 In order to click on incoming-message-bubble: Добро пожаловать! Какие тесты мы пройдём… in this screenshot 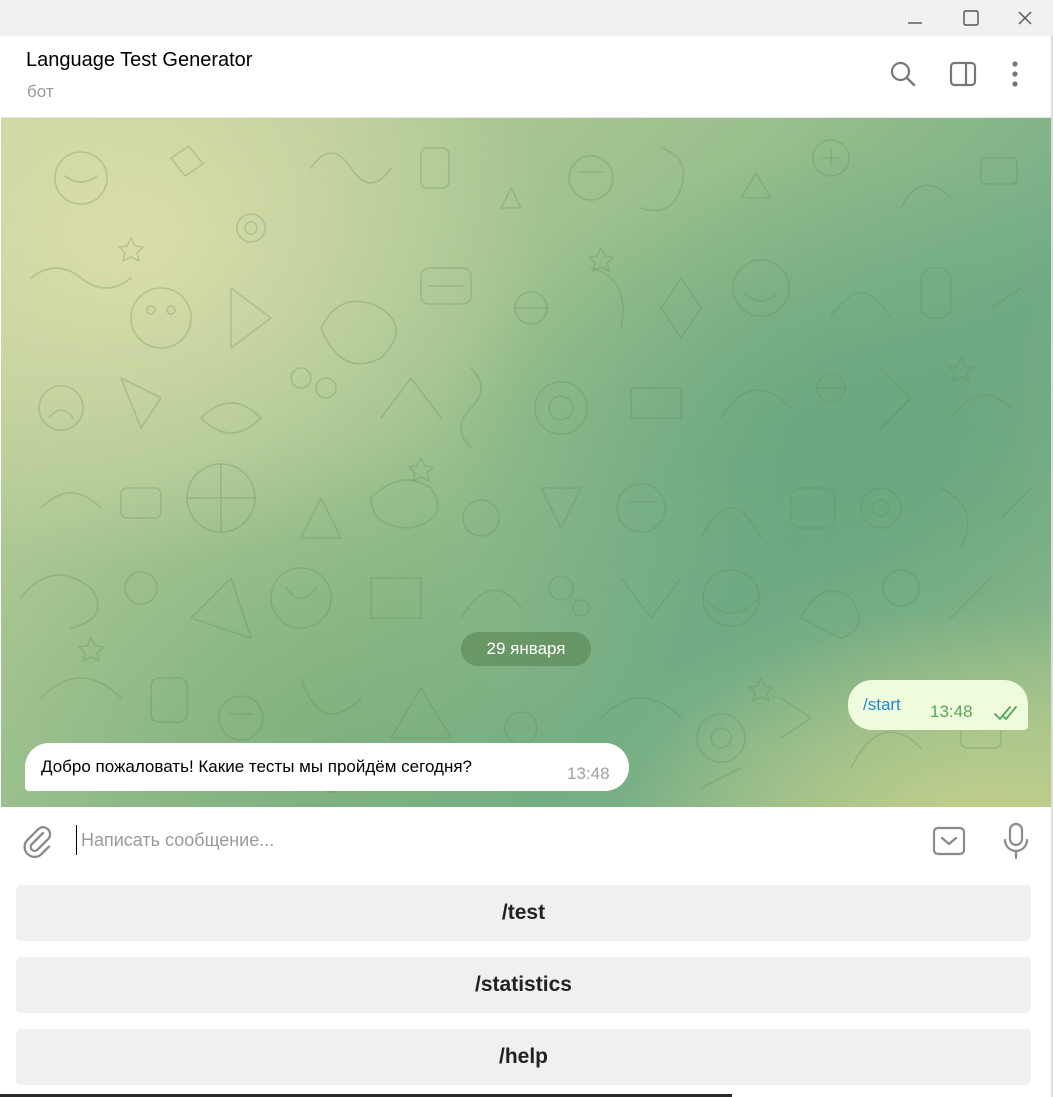, I will do `click(327, 767)`.